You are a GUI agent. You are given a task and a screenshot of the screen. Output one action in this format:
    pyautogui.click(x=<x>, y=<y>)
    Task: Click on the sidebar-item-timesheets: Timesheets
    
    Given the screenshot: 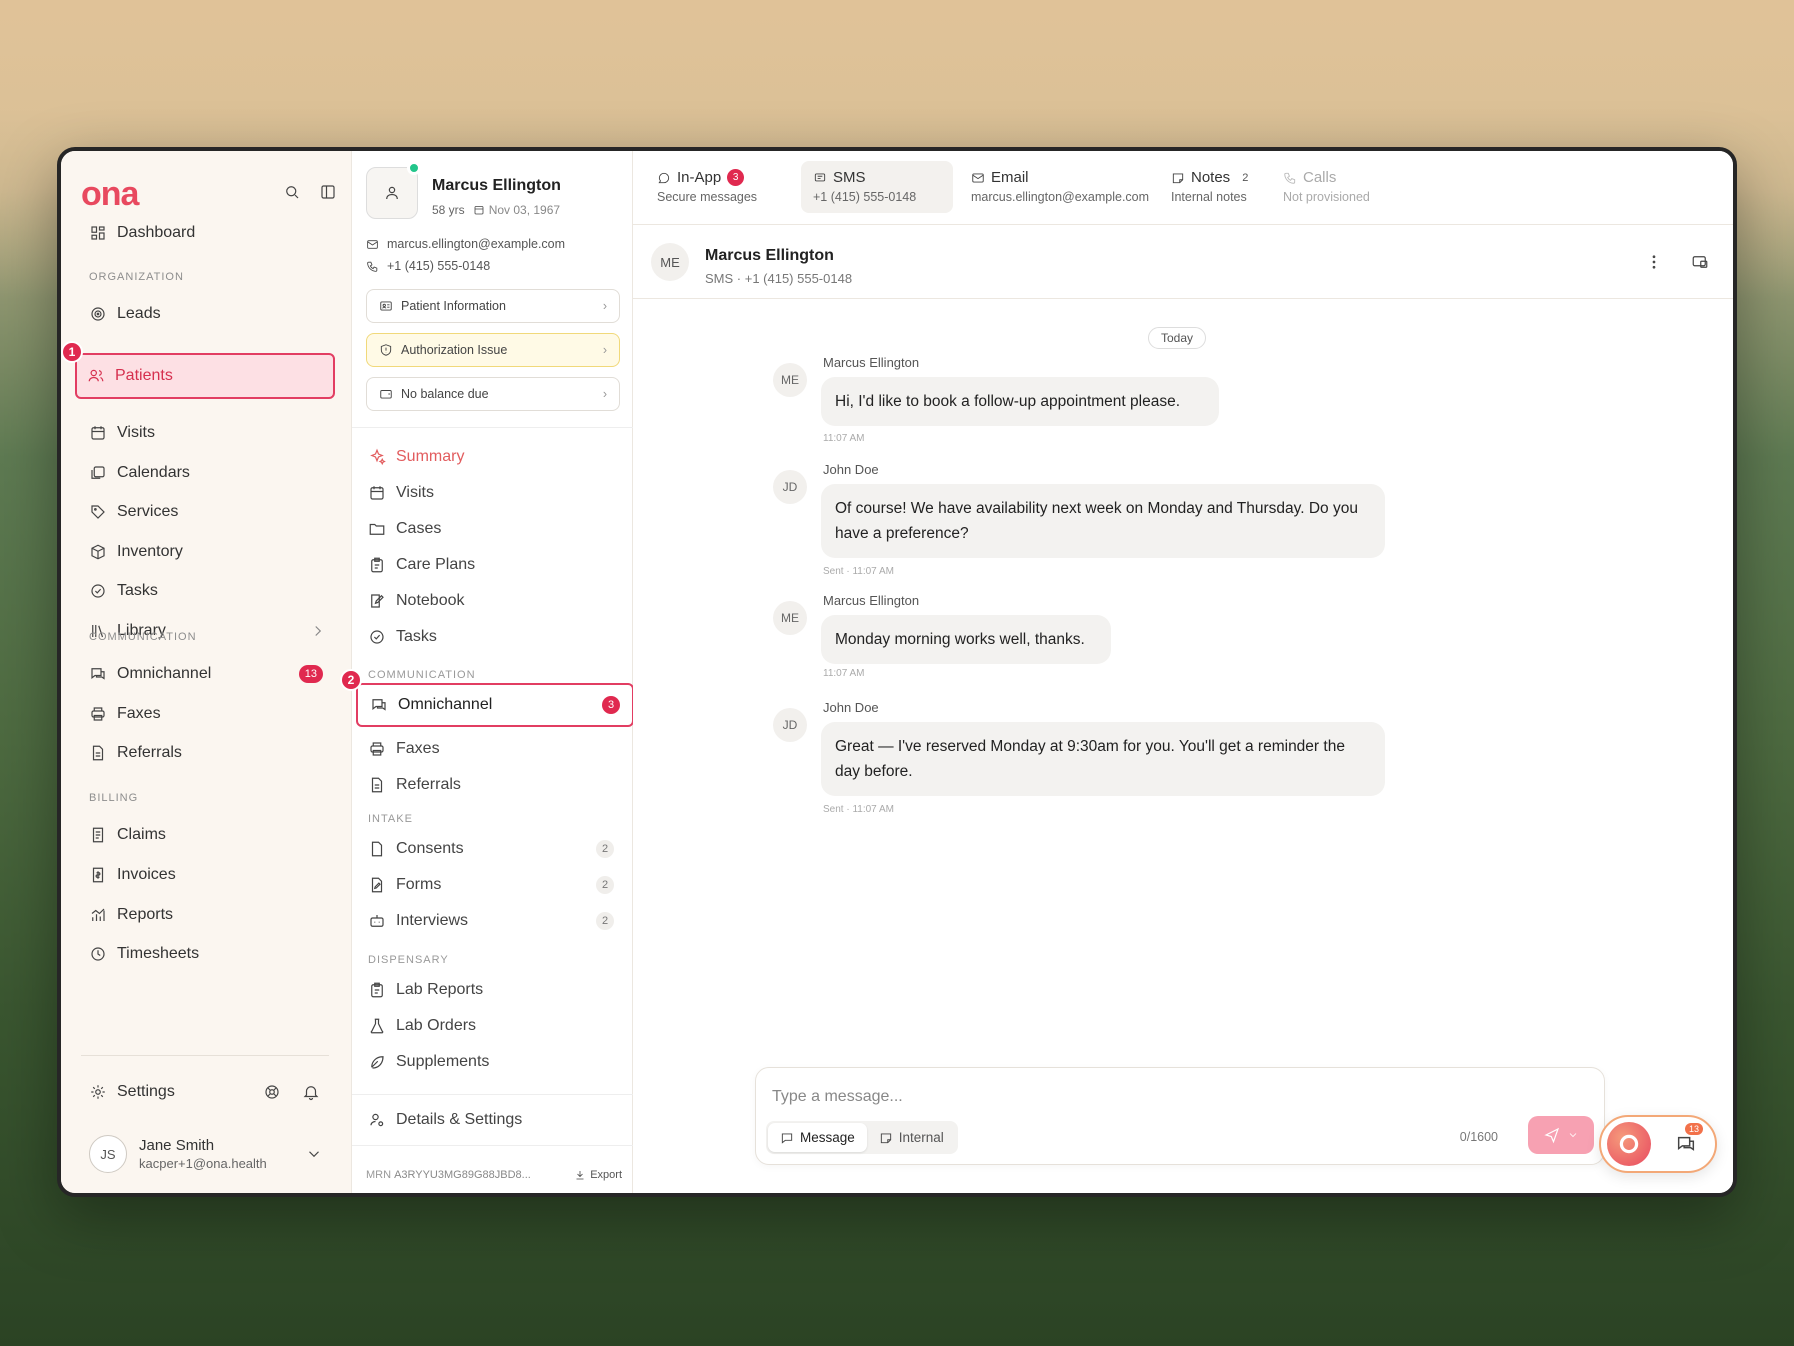 What is the action you would take?
    pyautogui.click(x=207, y=954)
    